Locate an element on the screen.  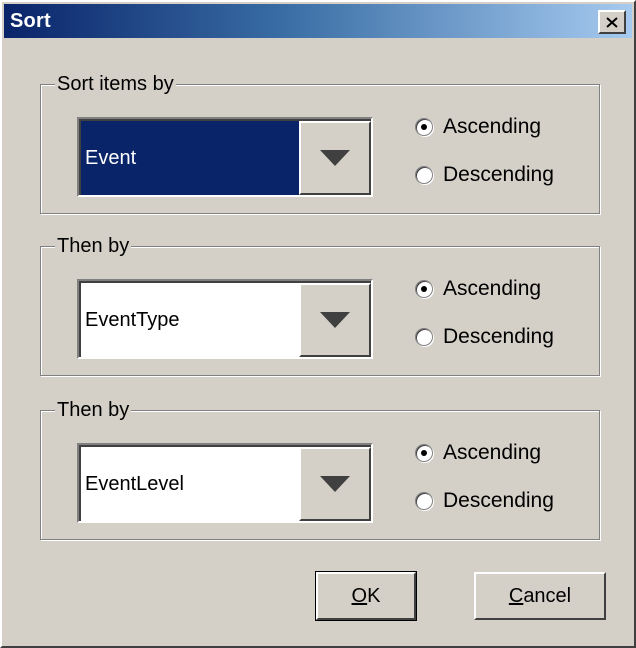
combobox-value: Event is located at coordinates (190, 158).